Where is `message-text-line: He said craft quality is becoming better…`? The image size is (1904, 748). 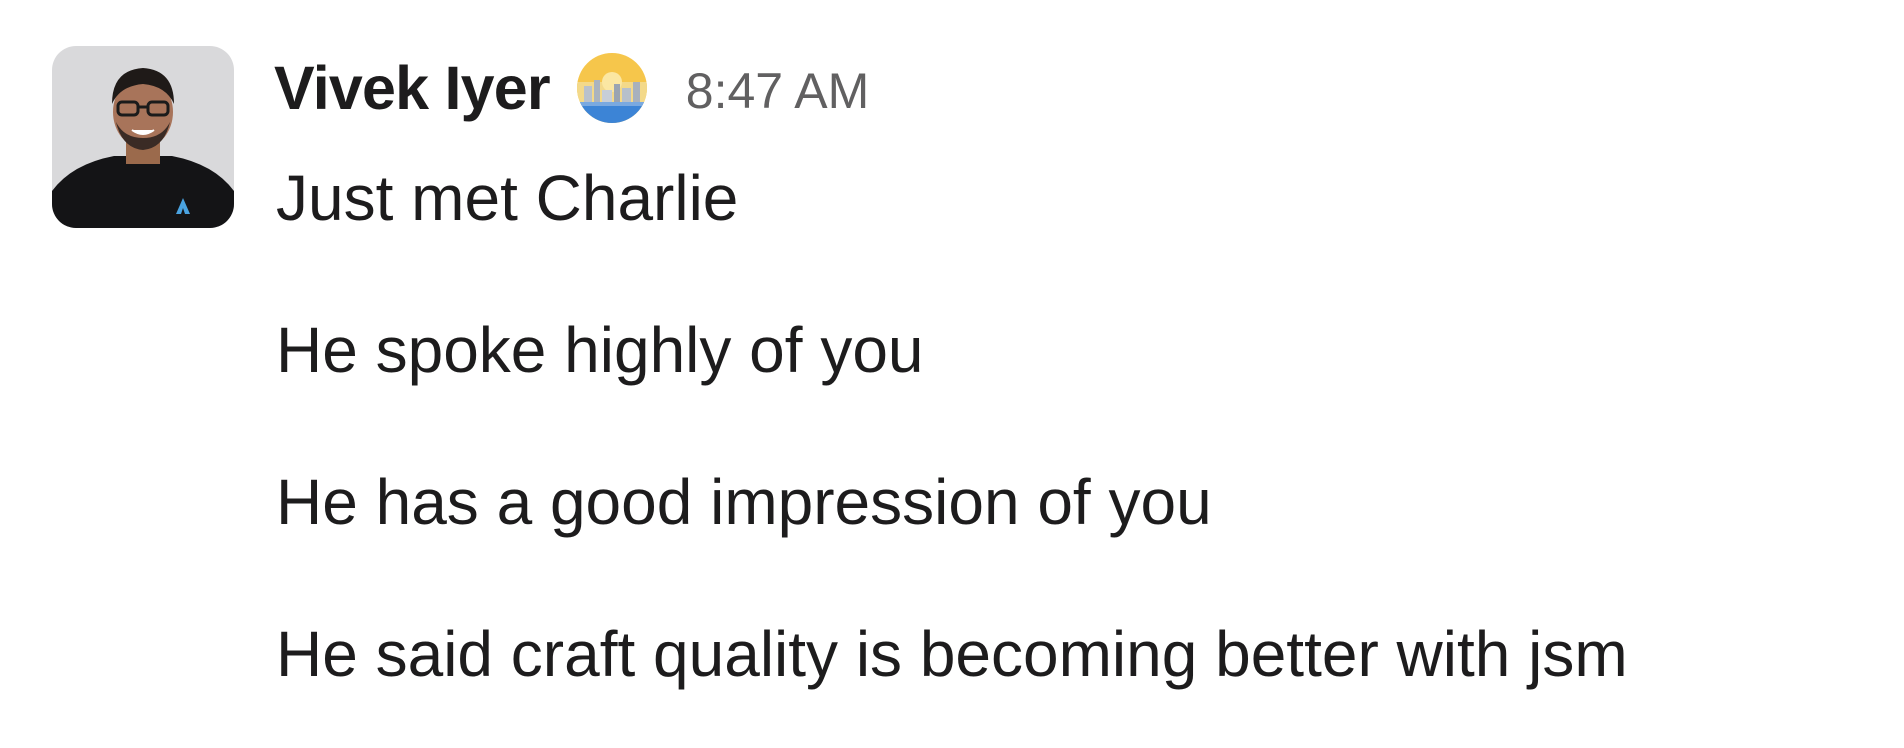
message-text-line: He said craft quality is becoming better… is located at coordinates (952, 654).